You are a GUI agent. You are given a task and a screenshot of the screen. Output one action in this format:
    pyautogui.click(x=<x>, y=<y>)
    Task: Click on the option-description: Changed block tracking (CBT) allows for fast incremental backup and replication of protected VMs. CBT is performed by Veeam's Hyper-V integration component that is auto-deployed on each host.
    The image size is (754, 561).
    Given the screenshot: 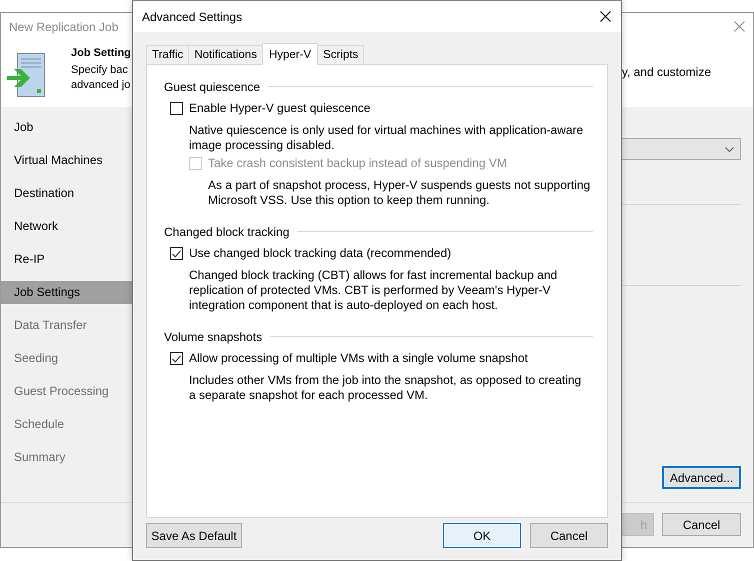 What is the action you would take?
    pyautogui.click(x=373, y=290)
    